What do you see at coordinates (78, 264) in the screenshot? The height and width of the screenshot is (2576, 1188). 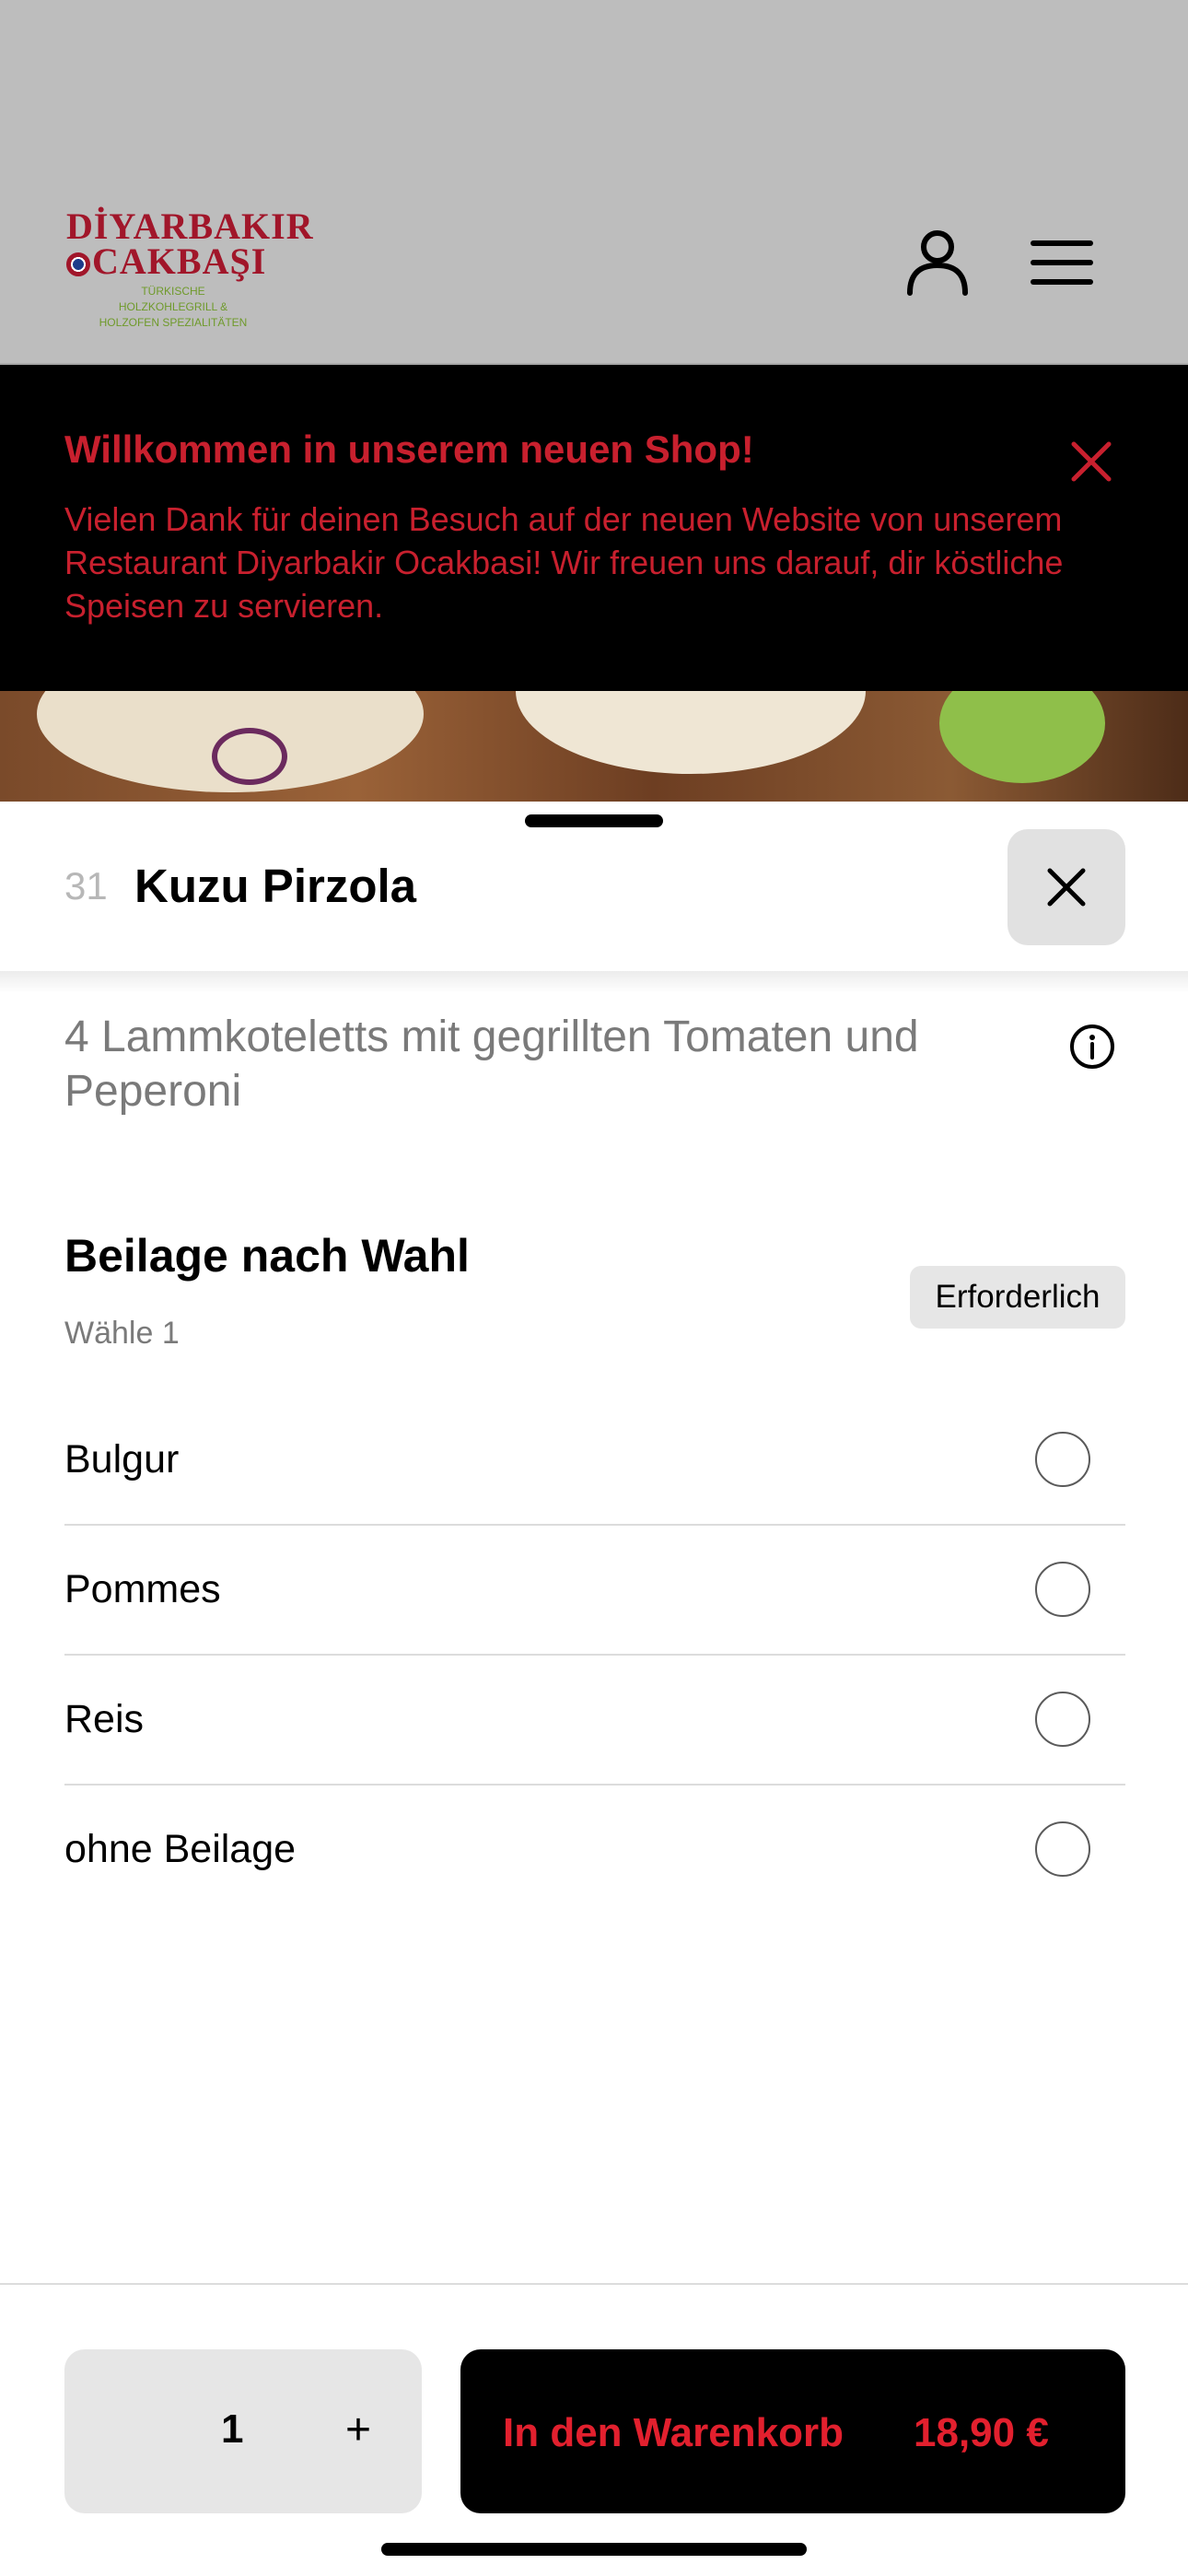 I see `logo-emblem-icon` at bounding box center [78, 264].